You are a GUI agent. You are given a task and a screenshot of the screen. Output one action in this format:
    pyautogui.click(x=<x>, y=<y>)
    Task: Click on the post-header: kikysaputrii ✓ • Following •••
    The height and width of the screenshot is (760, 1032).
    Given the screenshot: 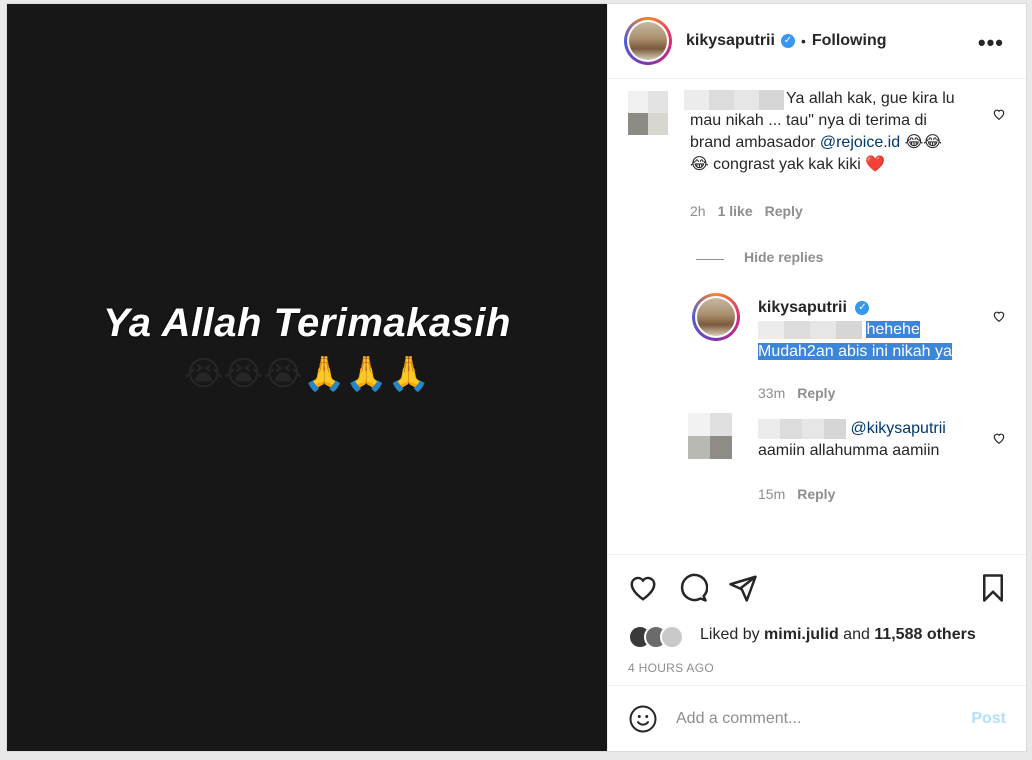 What is the action you would take?
    pyautogui.click(x=817, y=41)
    